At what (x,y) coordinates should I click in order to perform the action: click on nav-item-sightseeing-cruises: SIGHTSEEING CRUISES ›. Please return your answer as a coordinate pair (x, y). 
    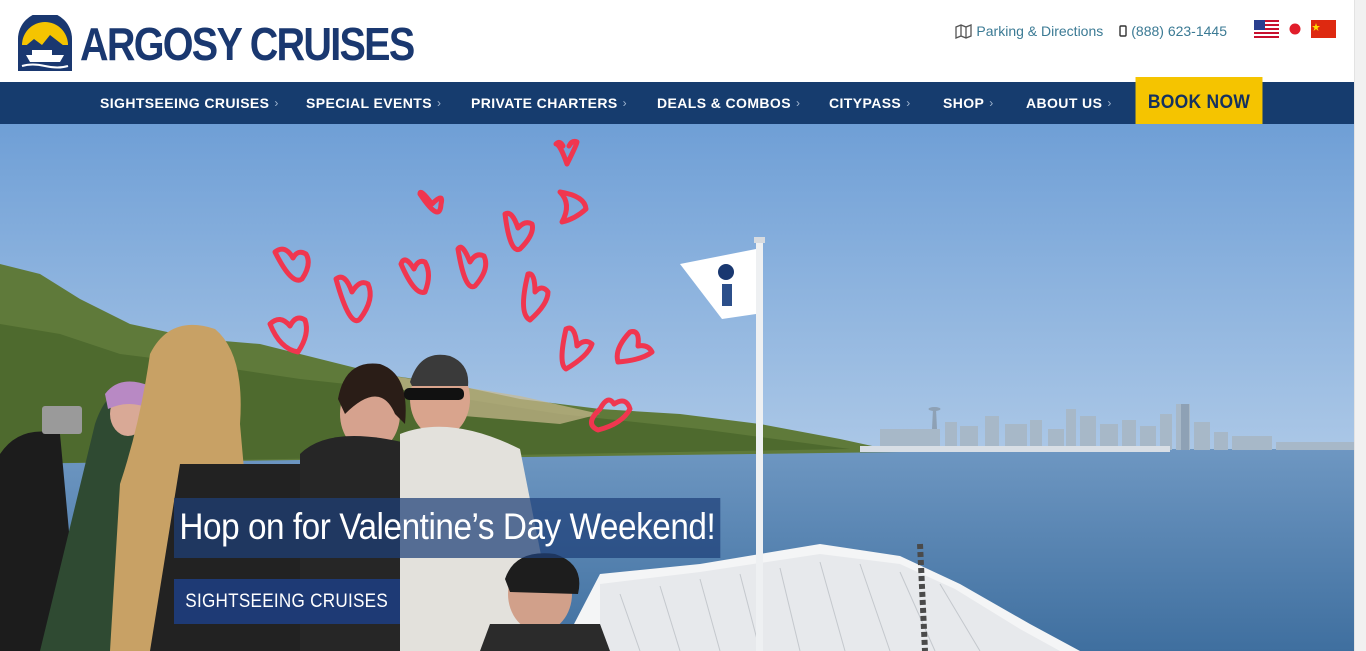
    Looking at the image, I should click on (189, 103).